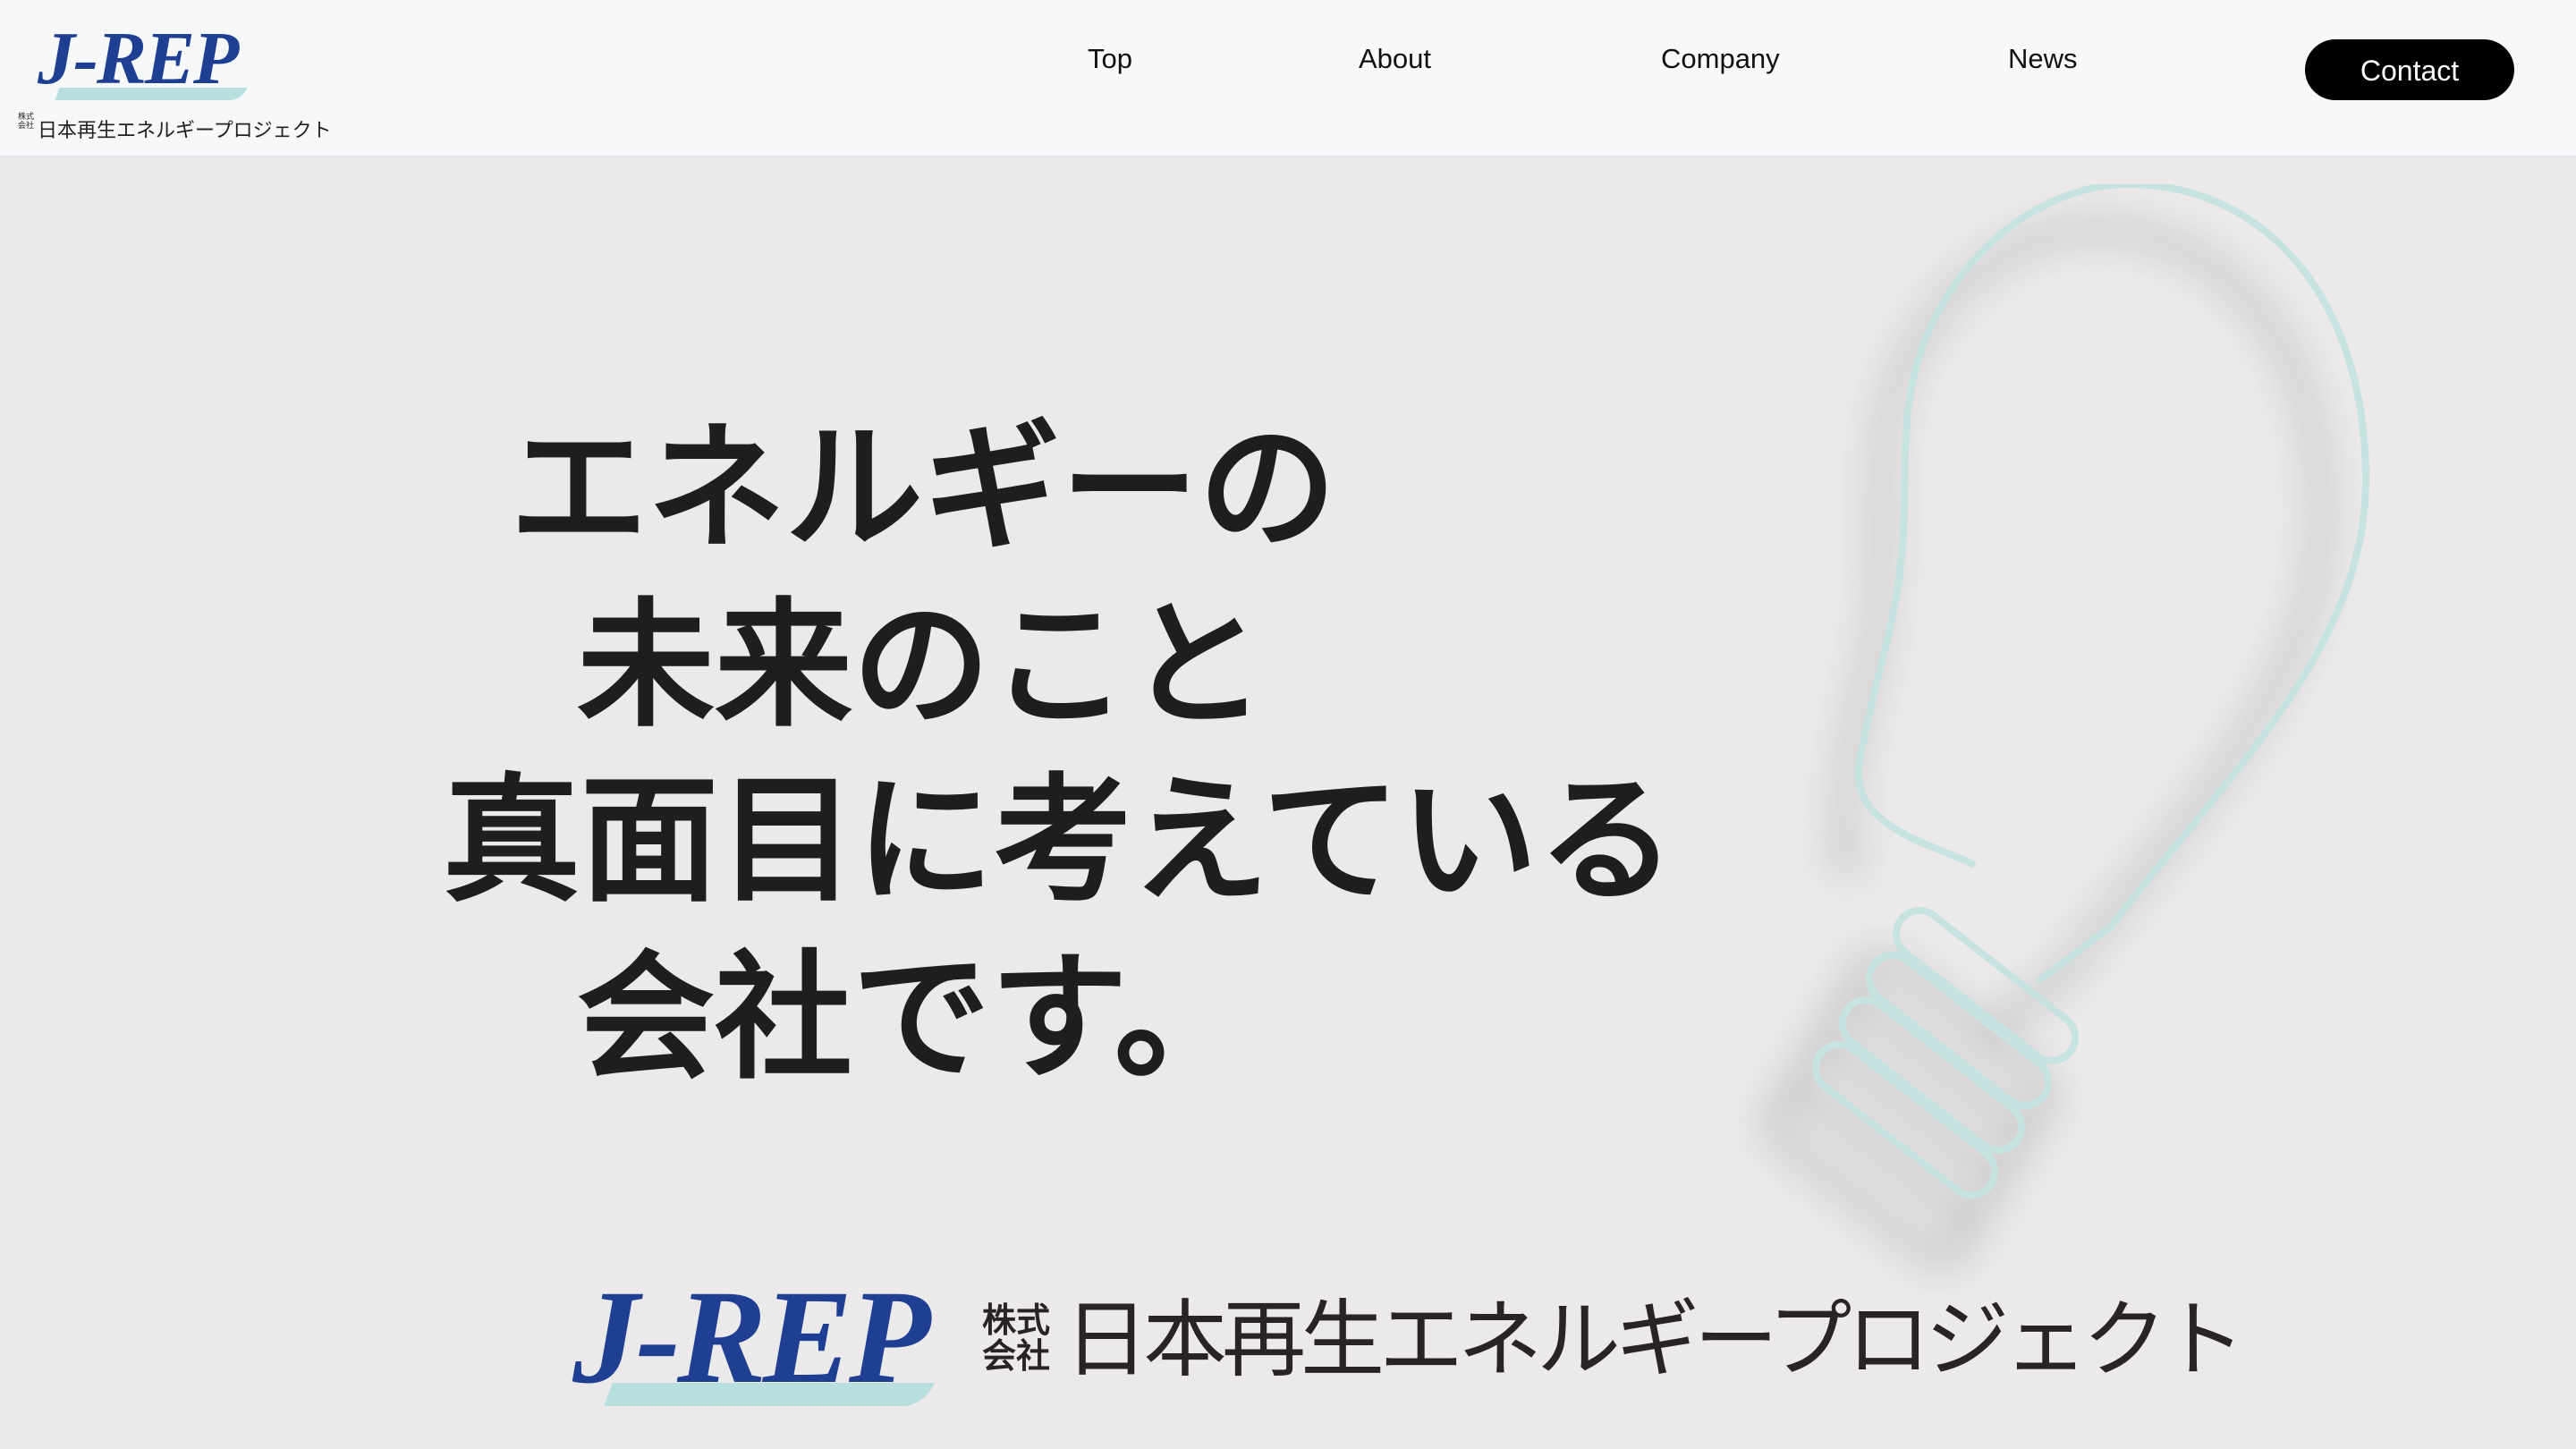  What do you see at coordinates (2409, 69) in the screenshot?
I see `contact-button: Contact` at bounding box center [2409, 69].